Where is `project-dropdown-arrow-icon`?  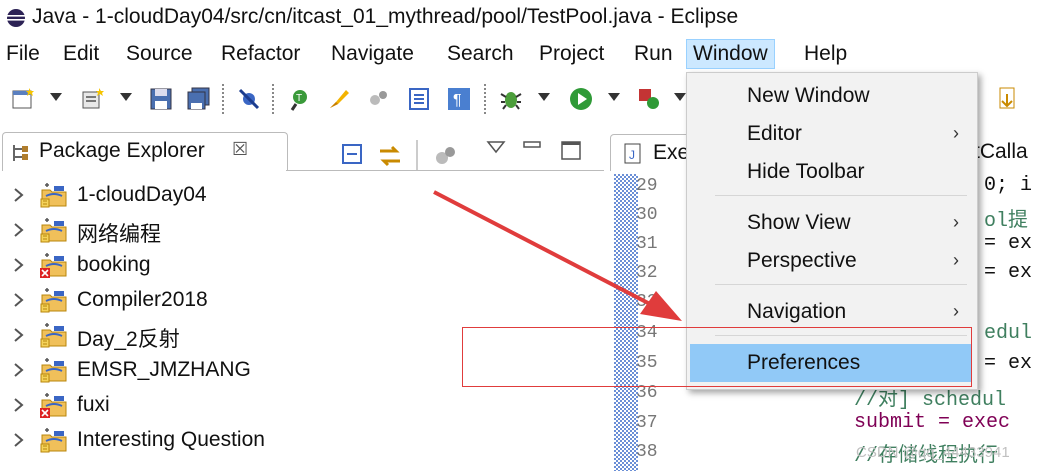 project-dropdown-arrow-icon is located at coordinates (126, 97).